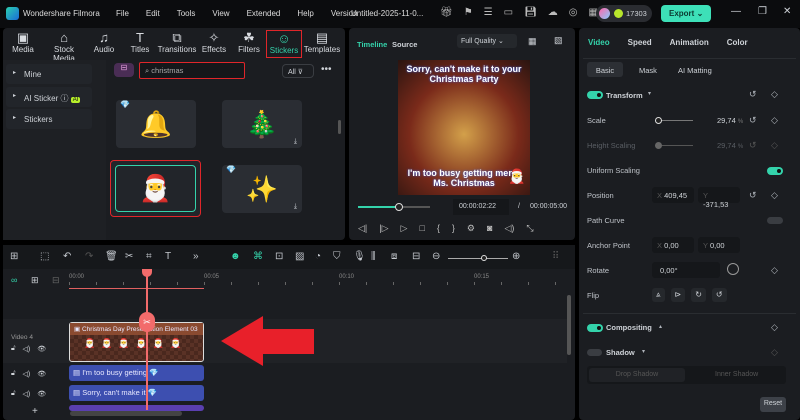 The height and width of the screenshot is (420, 800). Describe the element at coordinates (599, 42) in the screenshot. I see `tab-video: Video` at that location.